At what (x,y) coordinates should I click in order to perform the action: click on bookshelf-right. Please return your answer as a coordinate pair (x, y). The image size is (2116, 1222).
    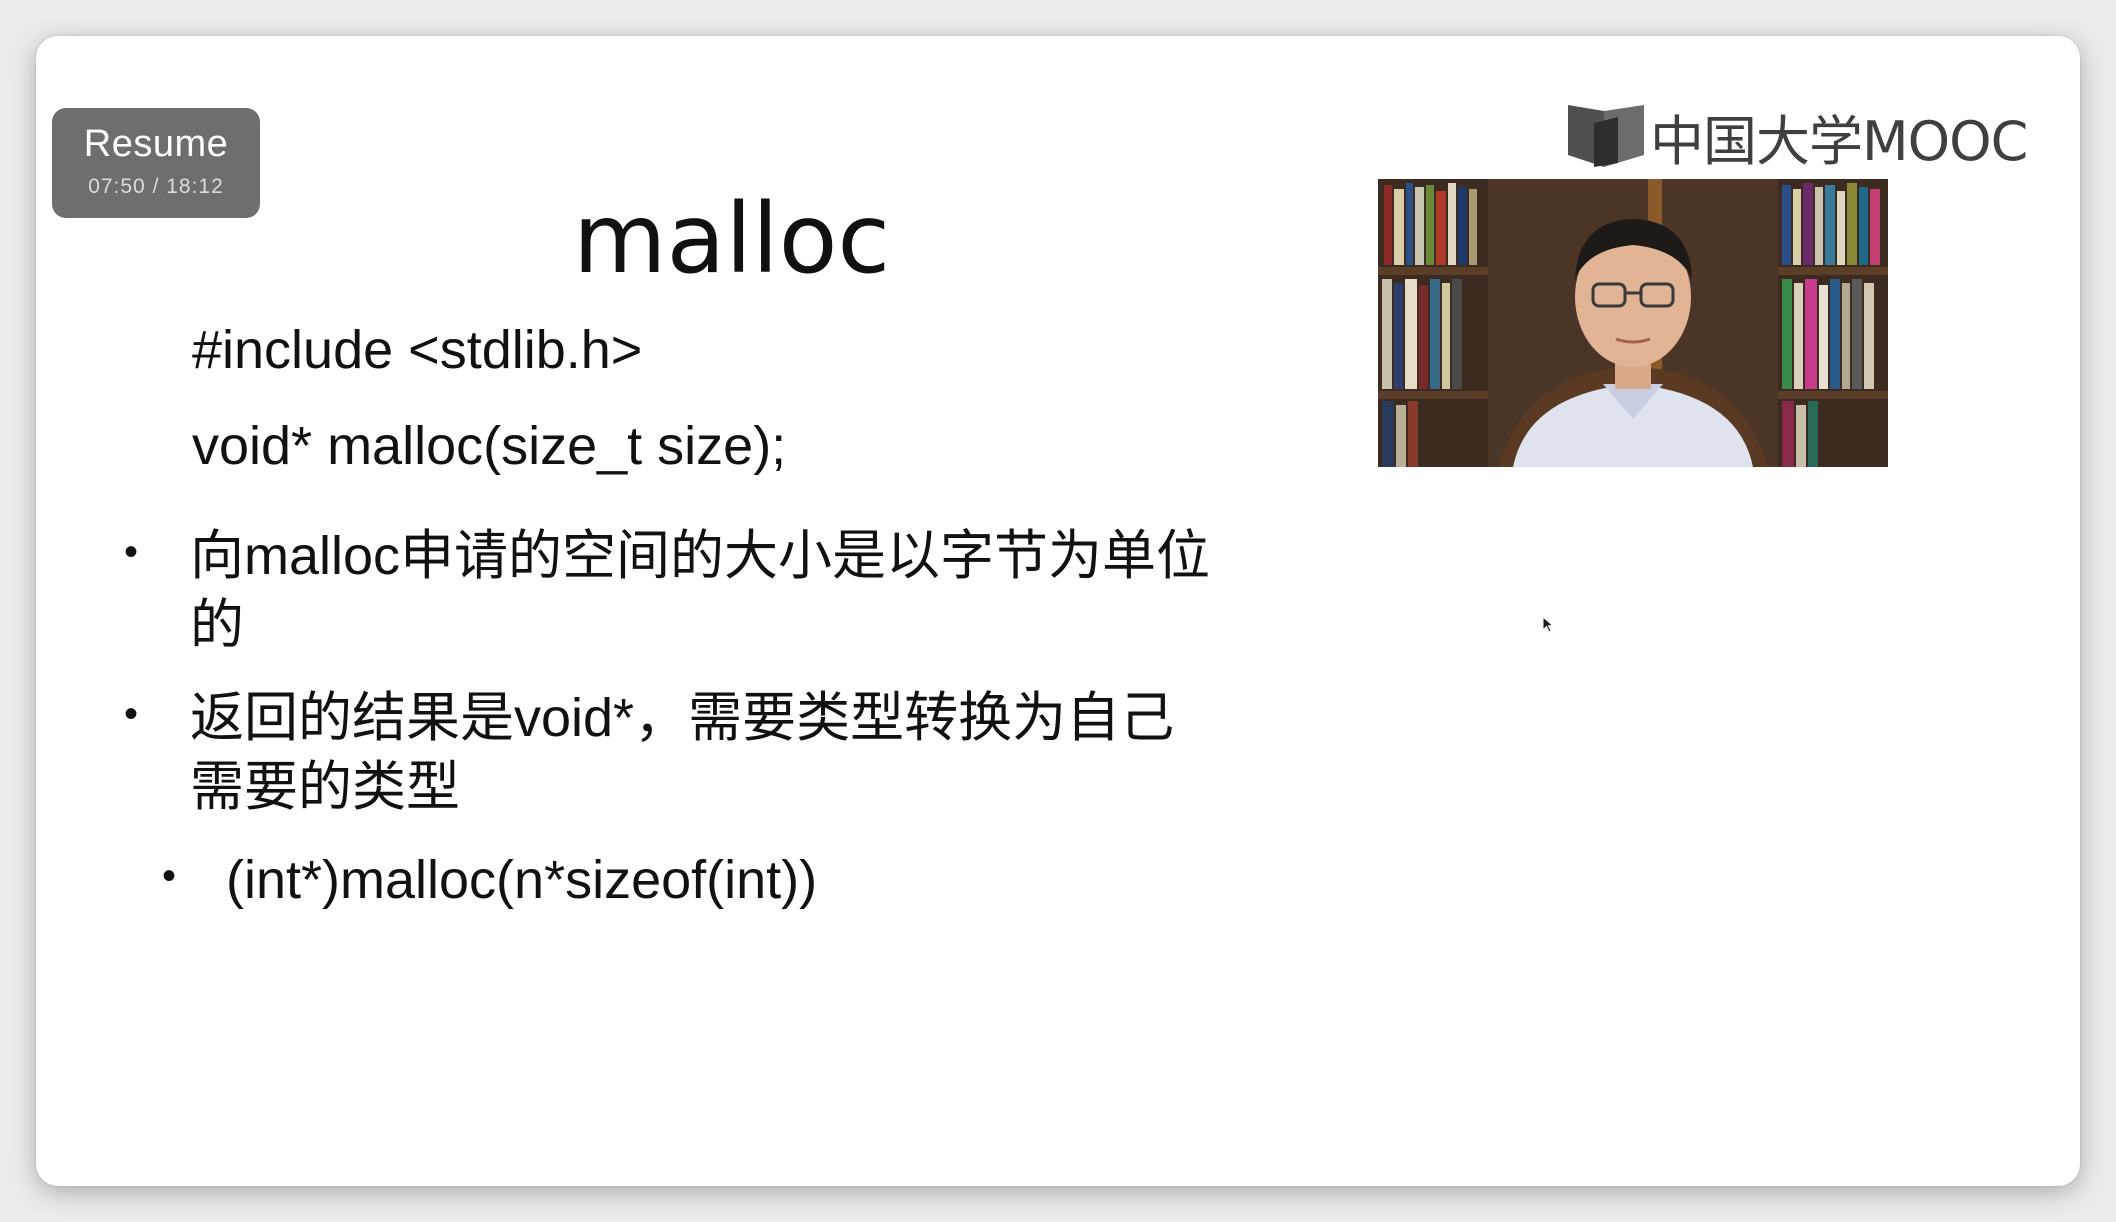
    Looking at the image, I should click on (1833, 323).